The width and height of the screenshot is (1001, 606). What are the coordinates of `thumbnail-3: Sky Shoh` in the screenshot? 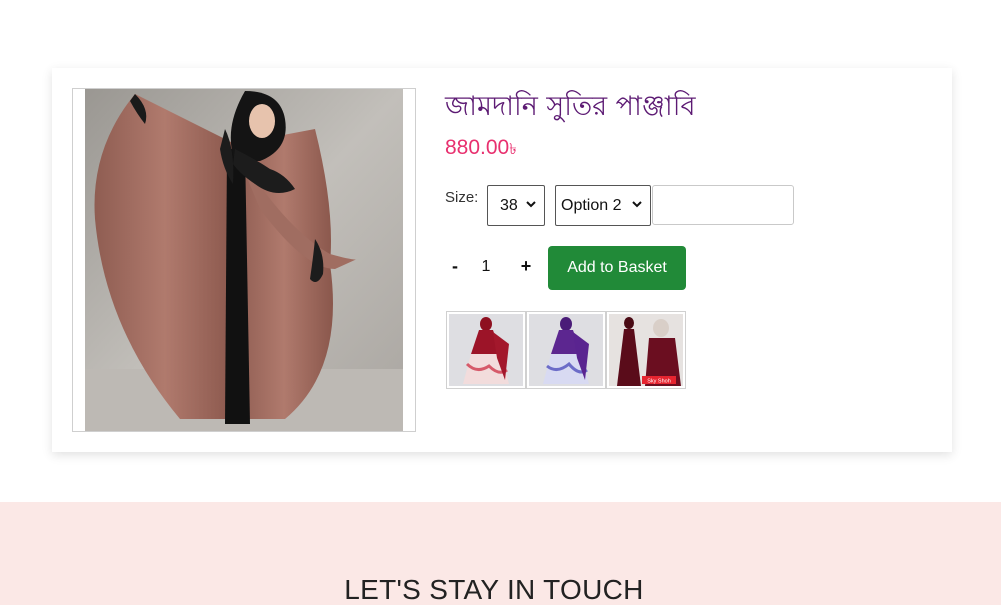 It's located at (646, 350).